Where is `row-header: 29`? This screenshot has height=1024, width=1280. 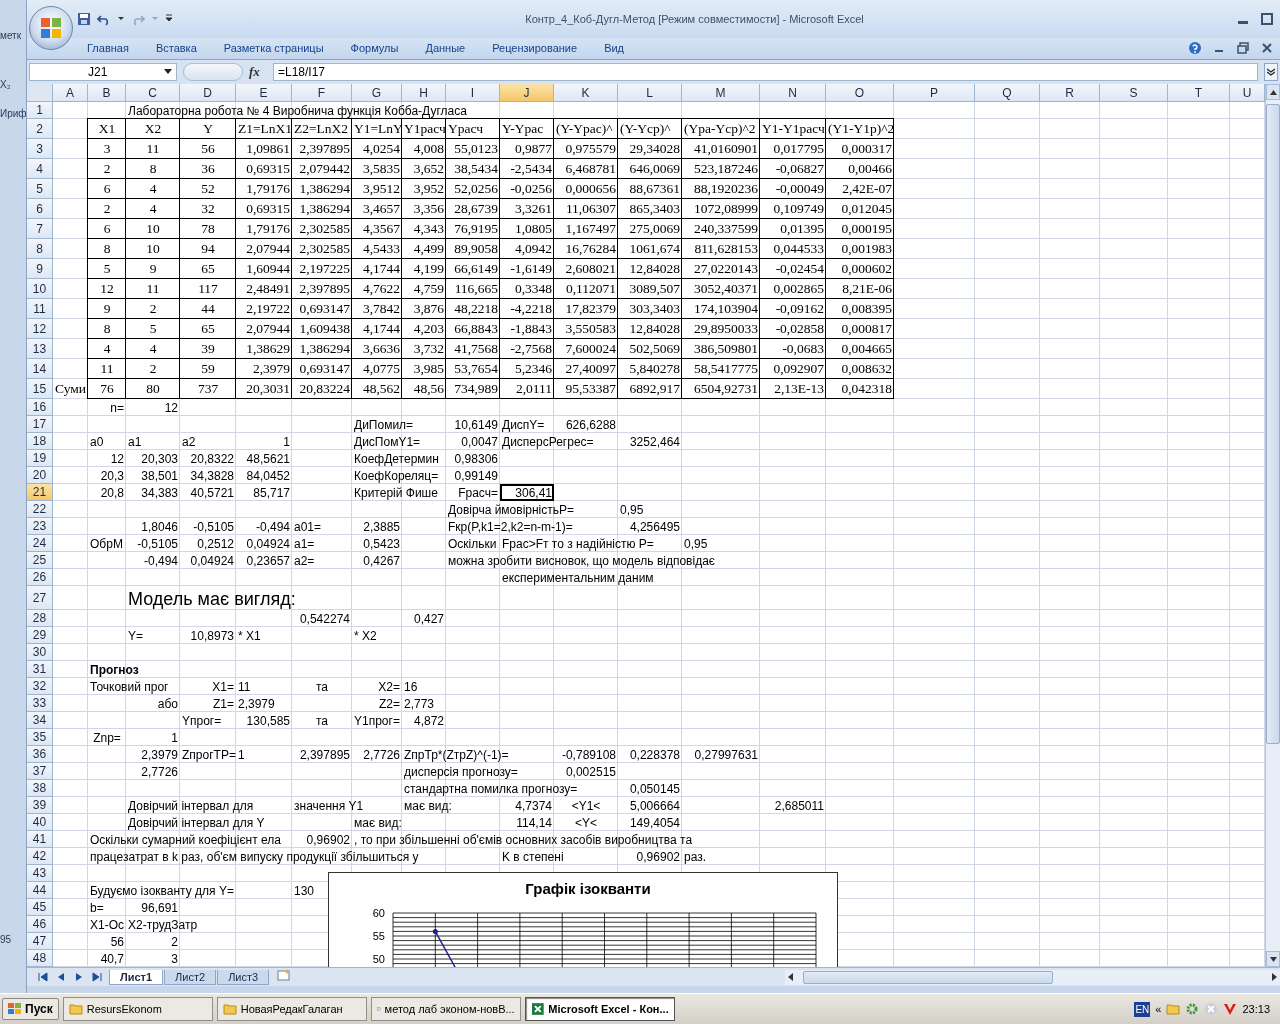 row-header: 29 is located at coordinates (40, 636).